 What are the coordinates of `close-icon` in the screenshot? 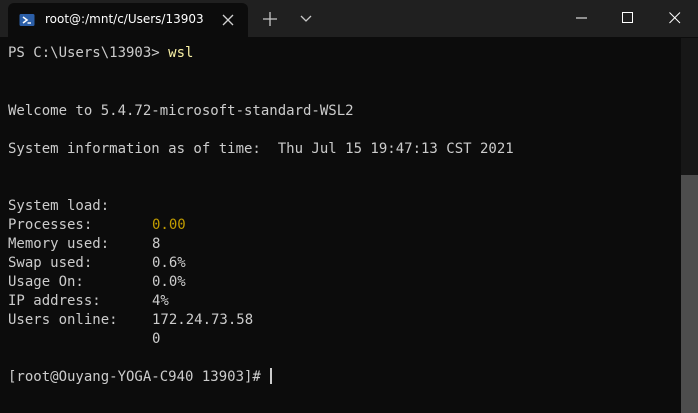 It's located at (675, 18).